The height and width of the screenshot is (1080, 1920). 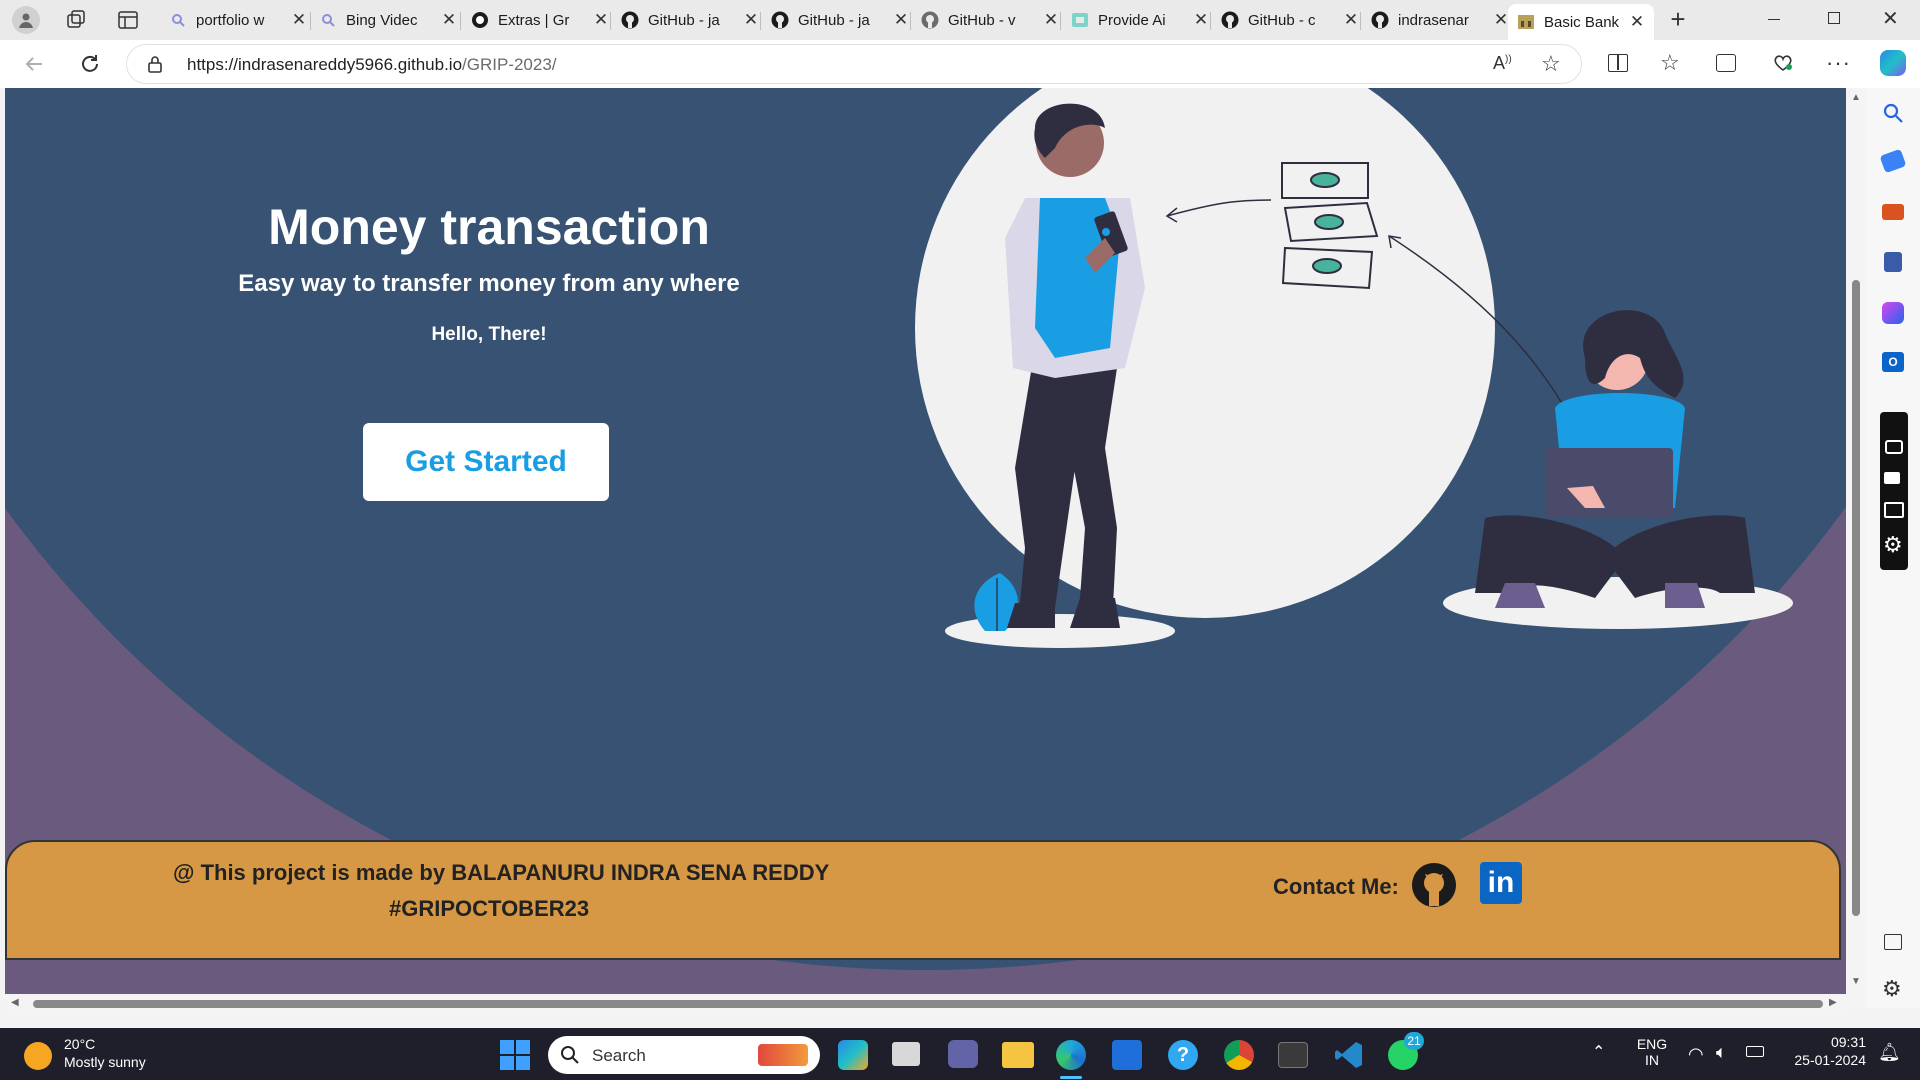 I want to click on tab-9: indrasenar ✕, so click(x=1440, y=20).